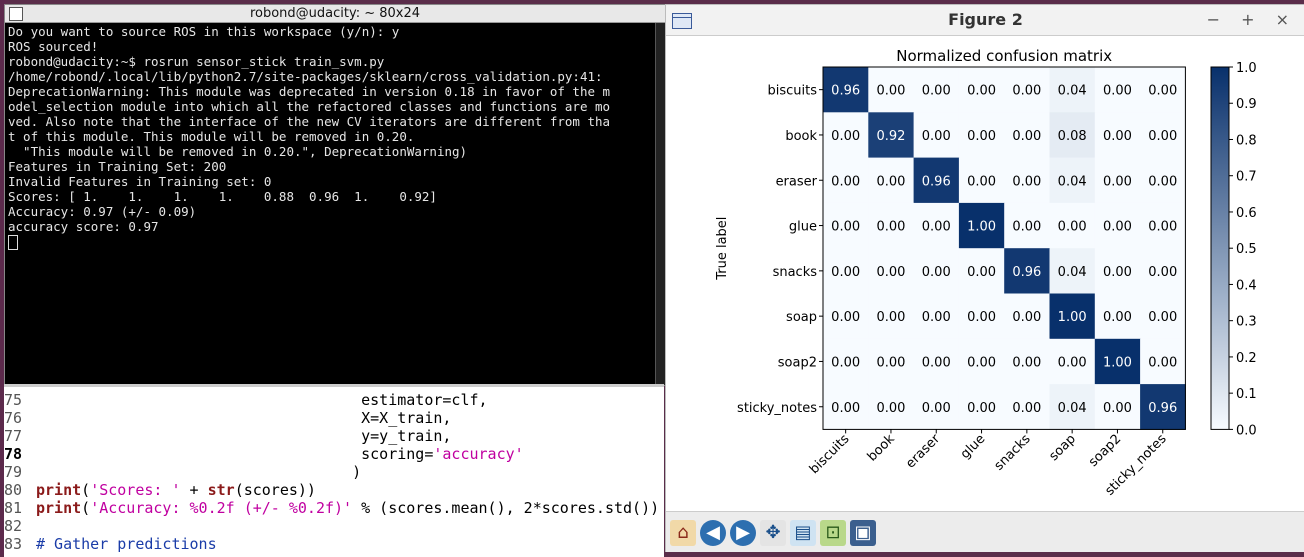 This screenshot has width=1304, height=557. I want to click on y-axis-label: True label, so click(722, 249).